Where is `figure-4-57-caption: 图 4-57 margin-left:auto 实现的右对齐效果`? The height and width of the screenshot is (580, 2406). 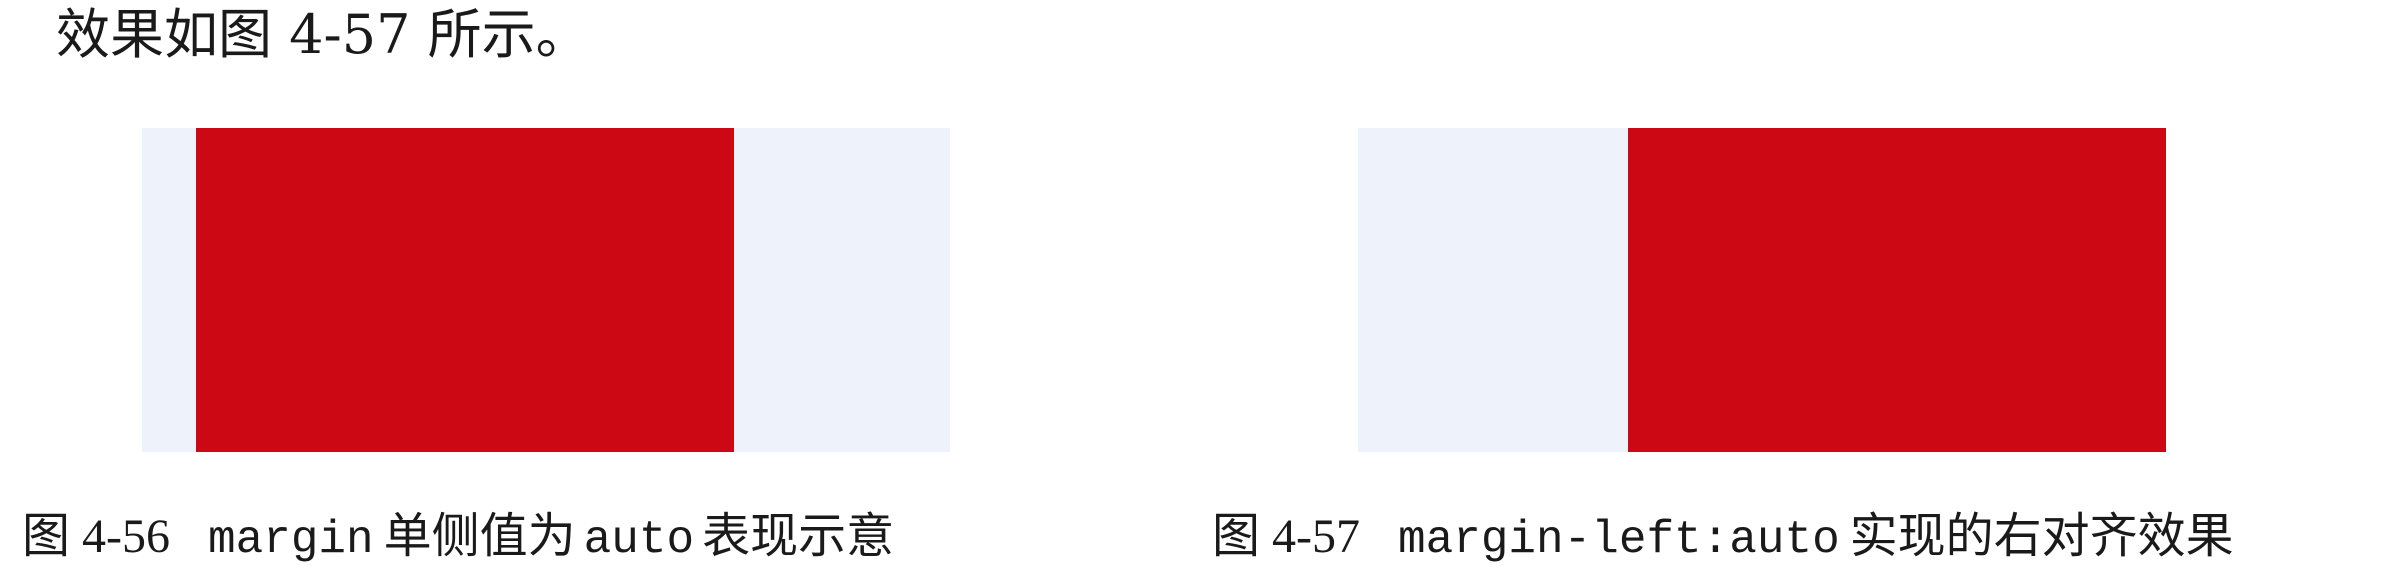 figure-4-57-caption: 图 4-57 margin-left:auto 实现的右对齐效果 is located at coordinates (1723, 536).